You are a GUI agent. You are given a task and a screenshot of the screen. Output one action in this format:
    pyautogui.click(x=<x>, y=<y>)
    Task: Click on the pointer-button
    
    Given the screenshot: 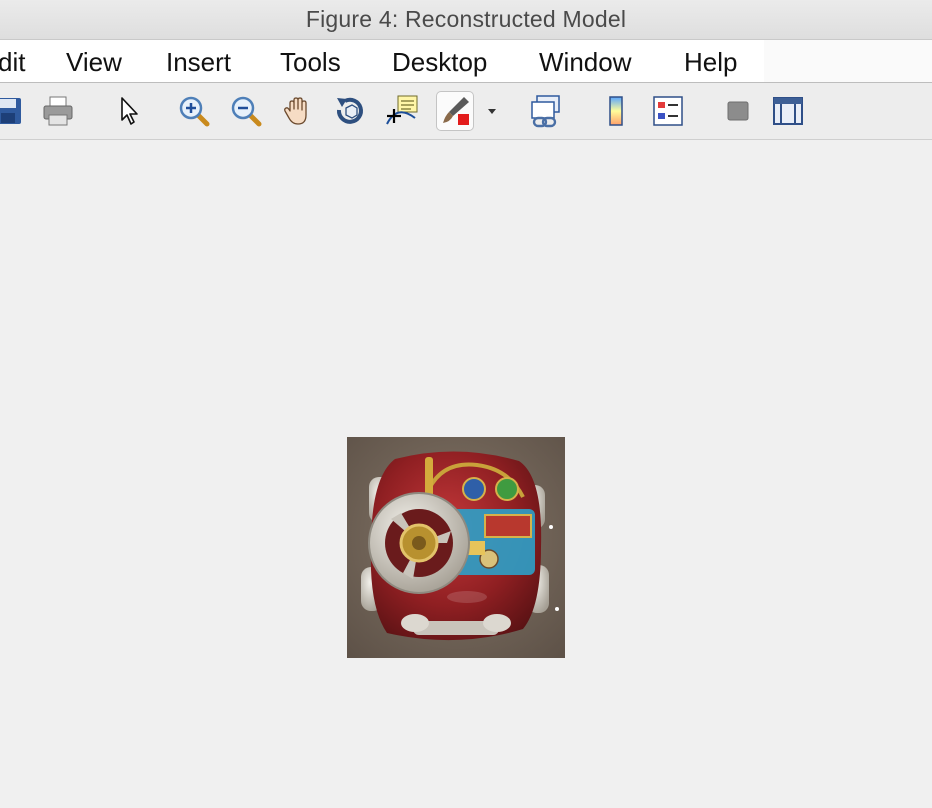 What is the action you would take?
    pyautogui.click(x=128, y=111)
    